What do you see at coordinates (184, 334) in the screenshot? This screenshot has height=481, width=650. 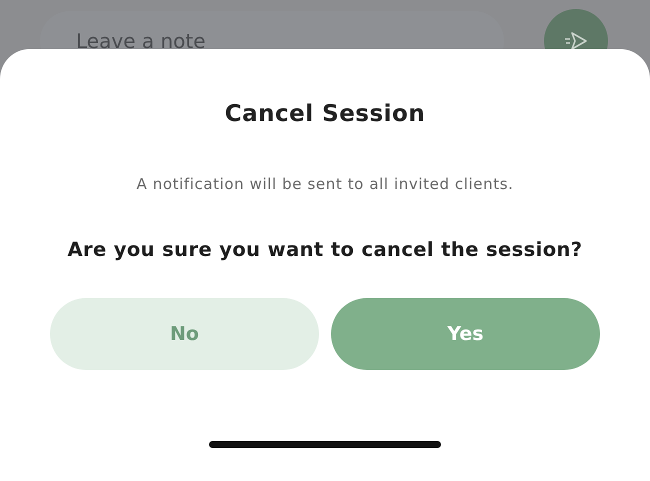 I see `decline-button: No` at bounding box center [184, 334].